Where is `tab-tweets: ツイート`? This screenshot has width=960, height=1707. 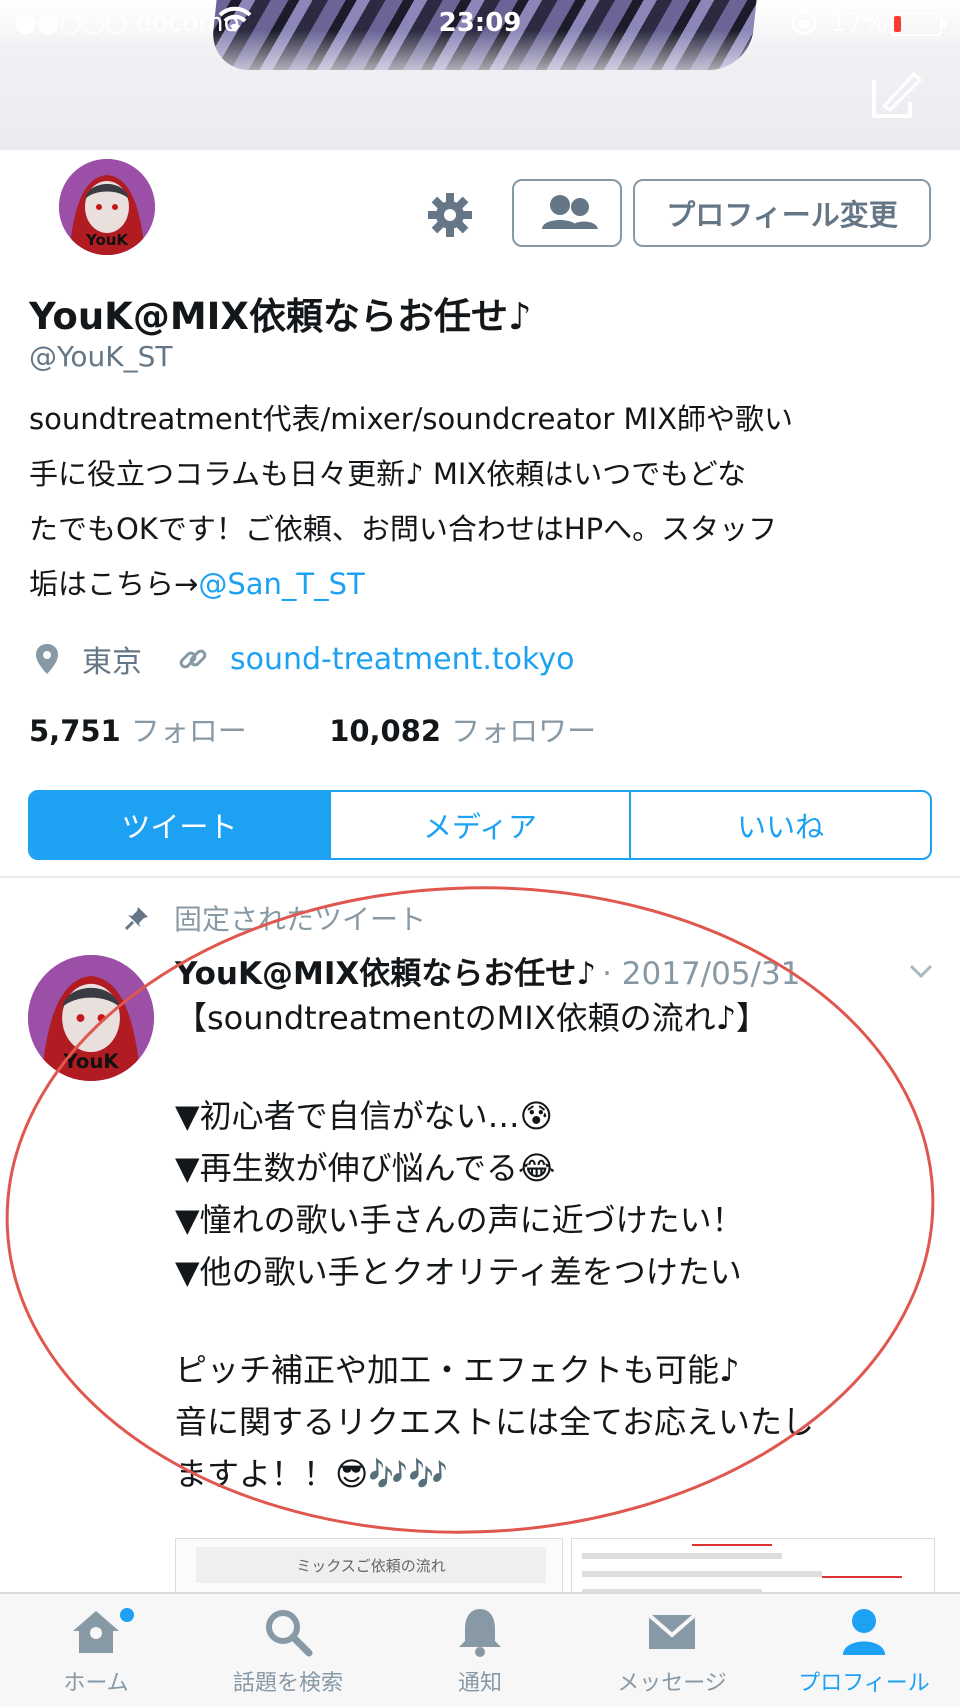 tab-tweets: ツイート is located at coordinates (179, 825).